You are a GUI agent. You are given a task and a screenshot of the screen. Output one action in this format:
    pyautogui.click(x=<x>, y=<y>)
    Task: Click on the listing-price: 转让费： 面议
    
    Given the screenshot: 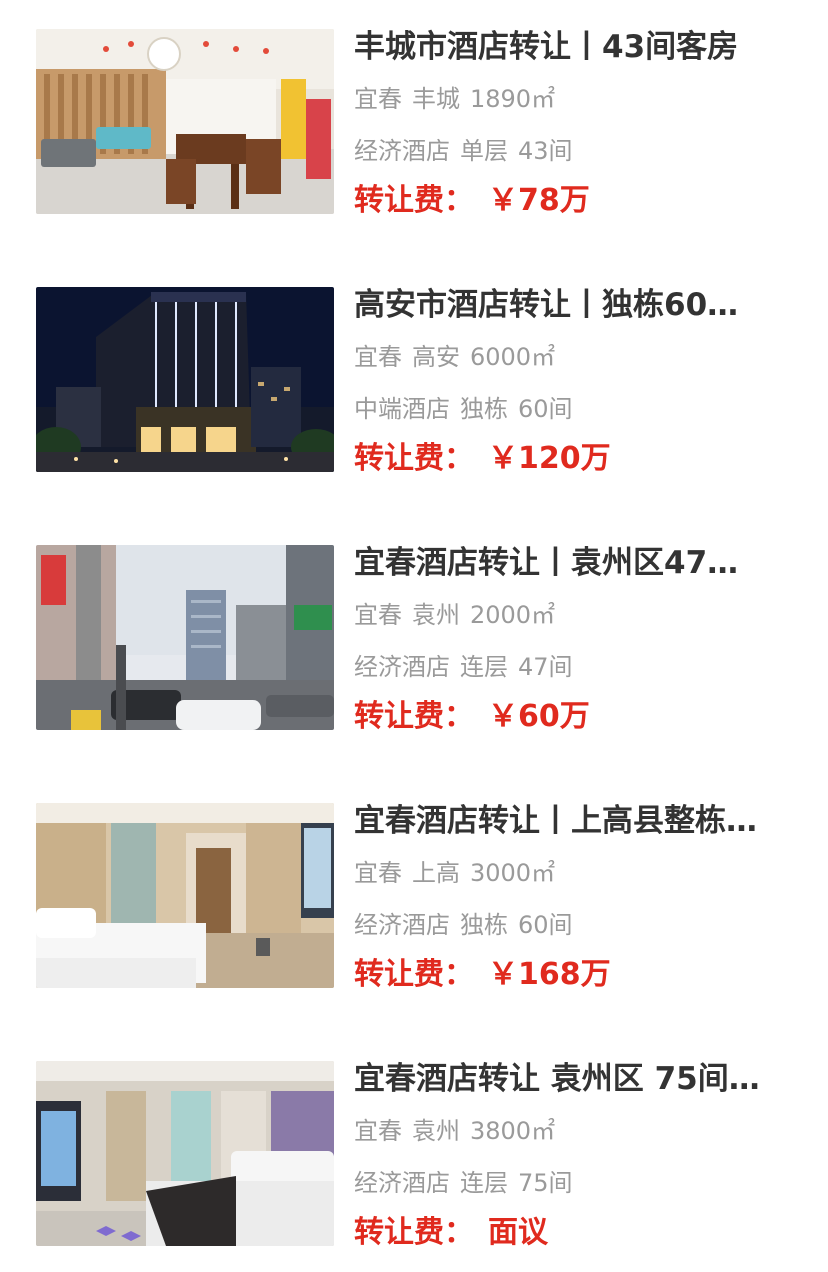 What is the action you would take?
    pyautogui.click(x=451, y=1233)
    